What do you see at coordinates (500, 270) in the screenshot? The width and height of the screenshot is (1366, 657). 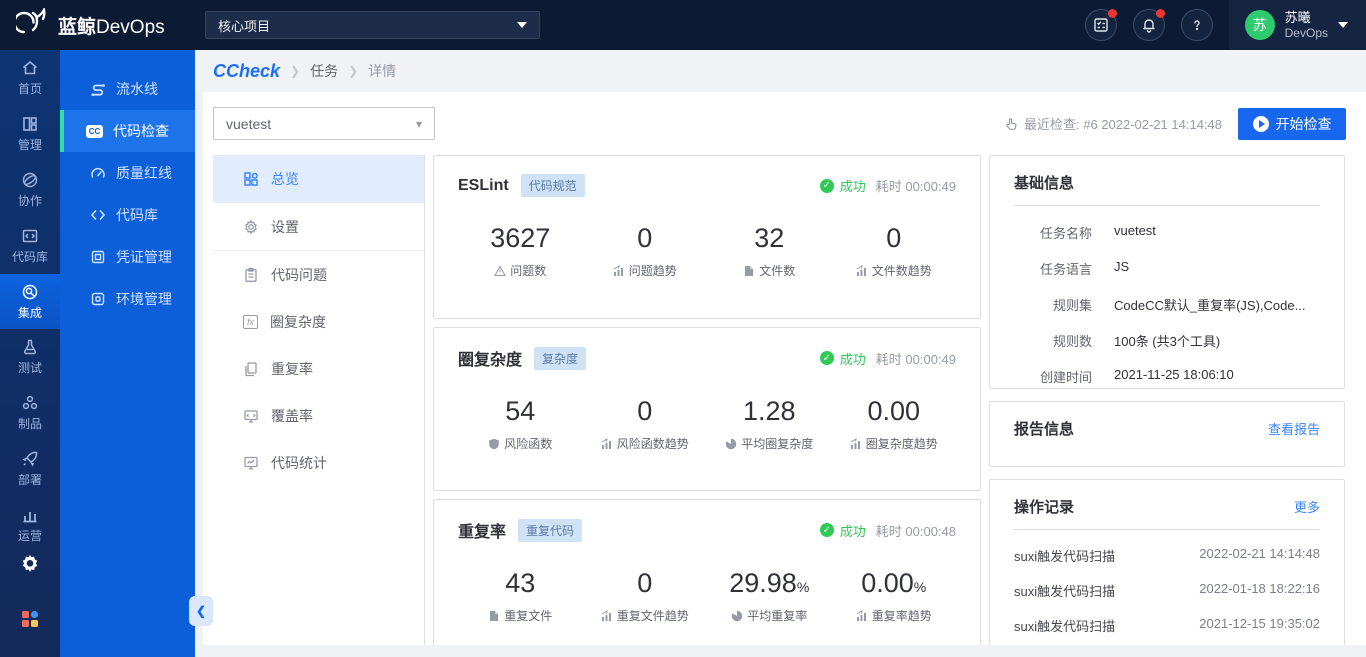 I see `warning-icon` at bounding box center [500, 270].